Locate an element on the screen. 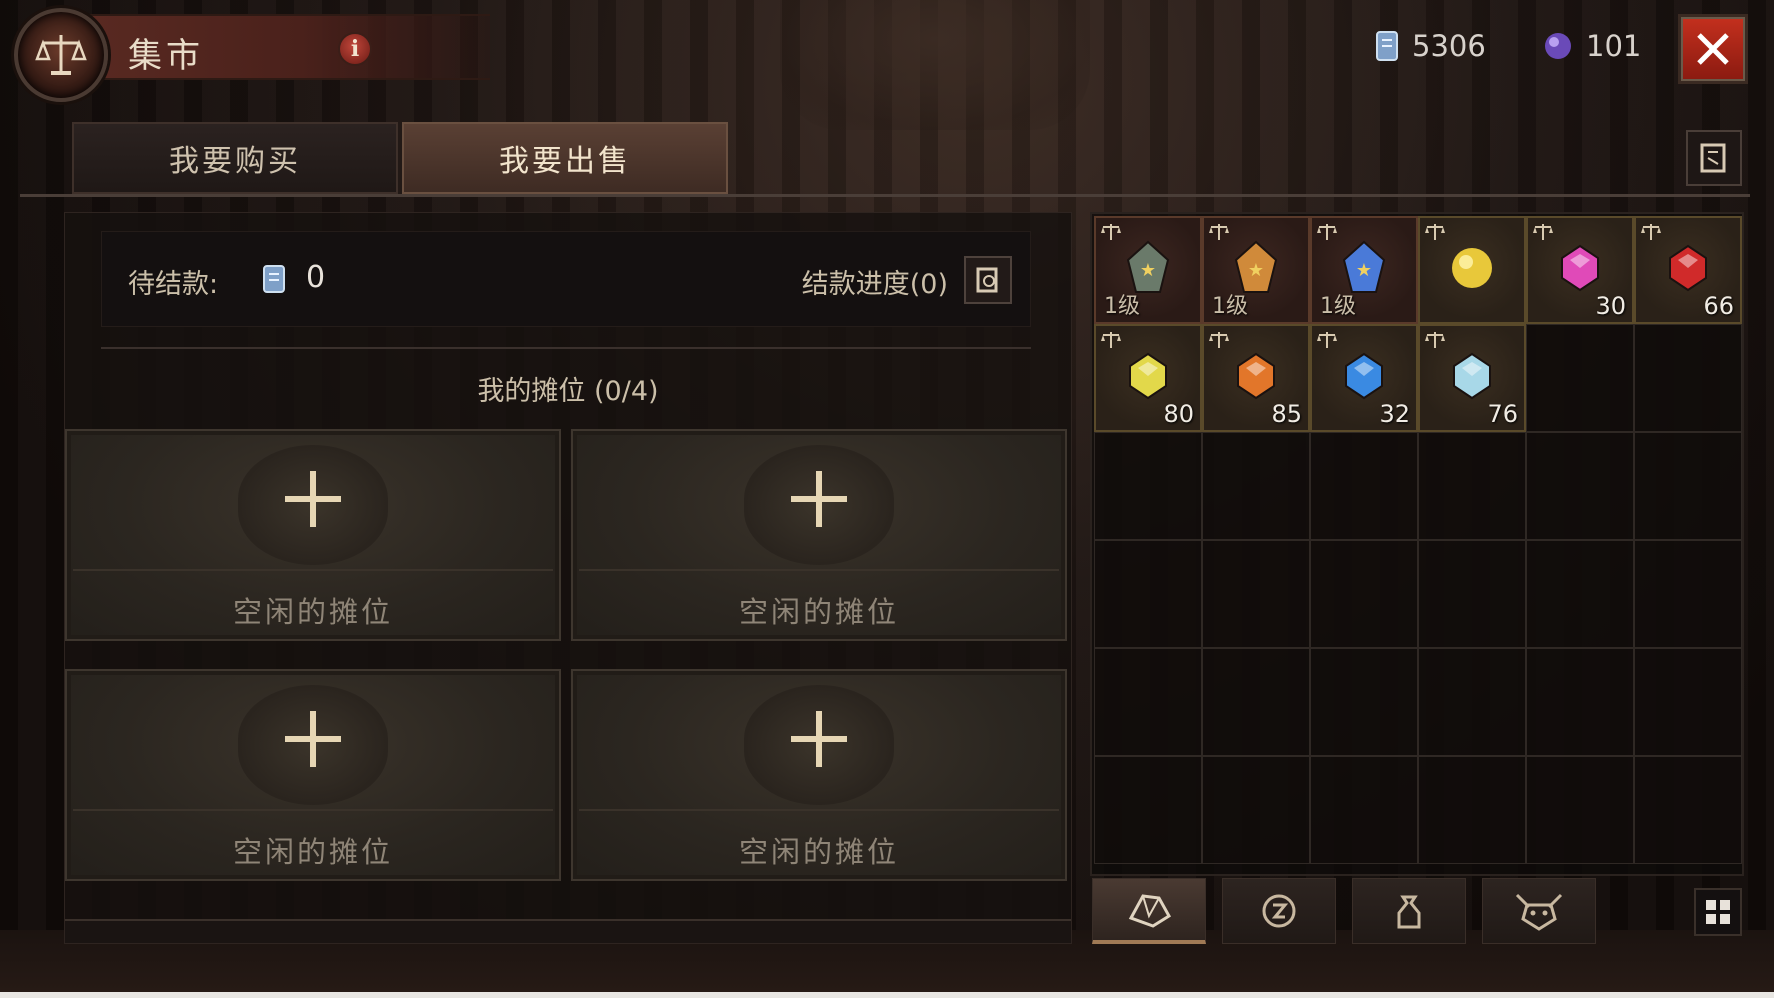 The height and width of the screenshot is (998, 1774). inventory-slot: 80 is located at coordinates (1148, 378).